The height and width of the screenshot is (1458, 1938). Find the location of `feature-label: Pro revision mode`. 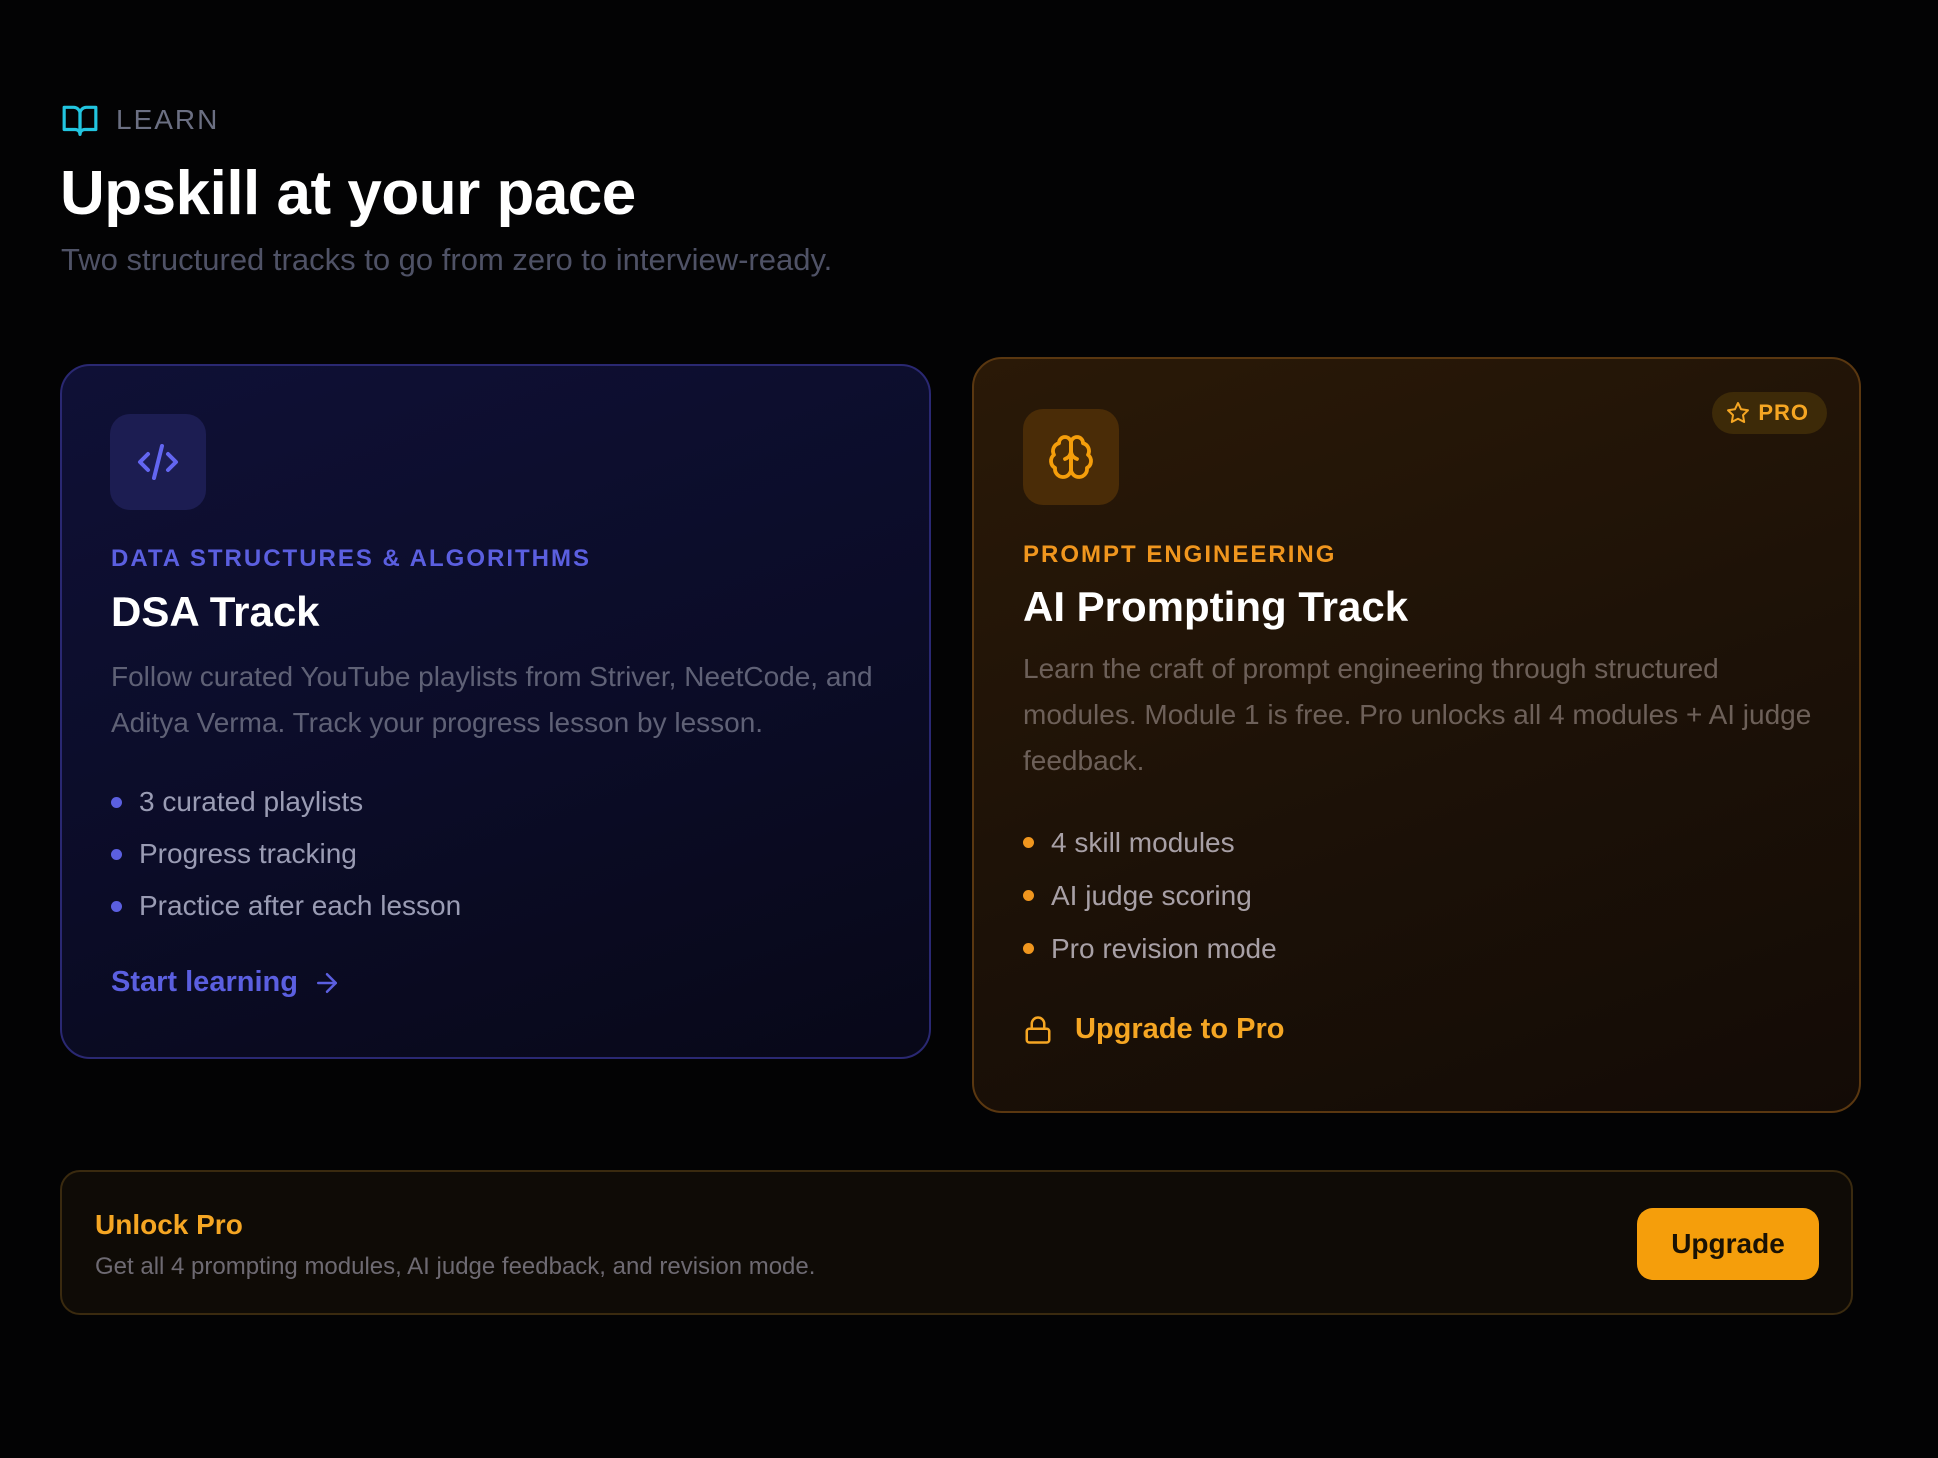

feature-label: Pro revision mode is located at coordinates (1164, 948).